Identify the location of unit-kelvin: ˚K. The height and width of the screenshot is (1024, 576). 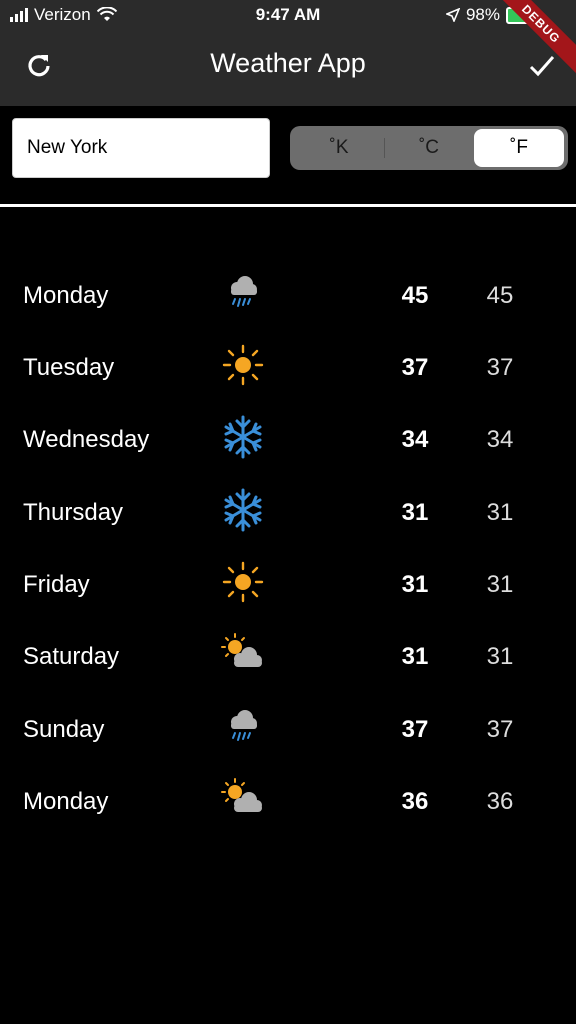
(339, 148).